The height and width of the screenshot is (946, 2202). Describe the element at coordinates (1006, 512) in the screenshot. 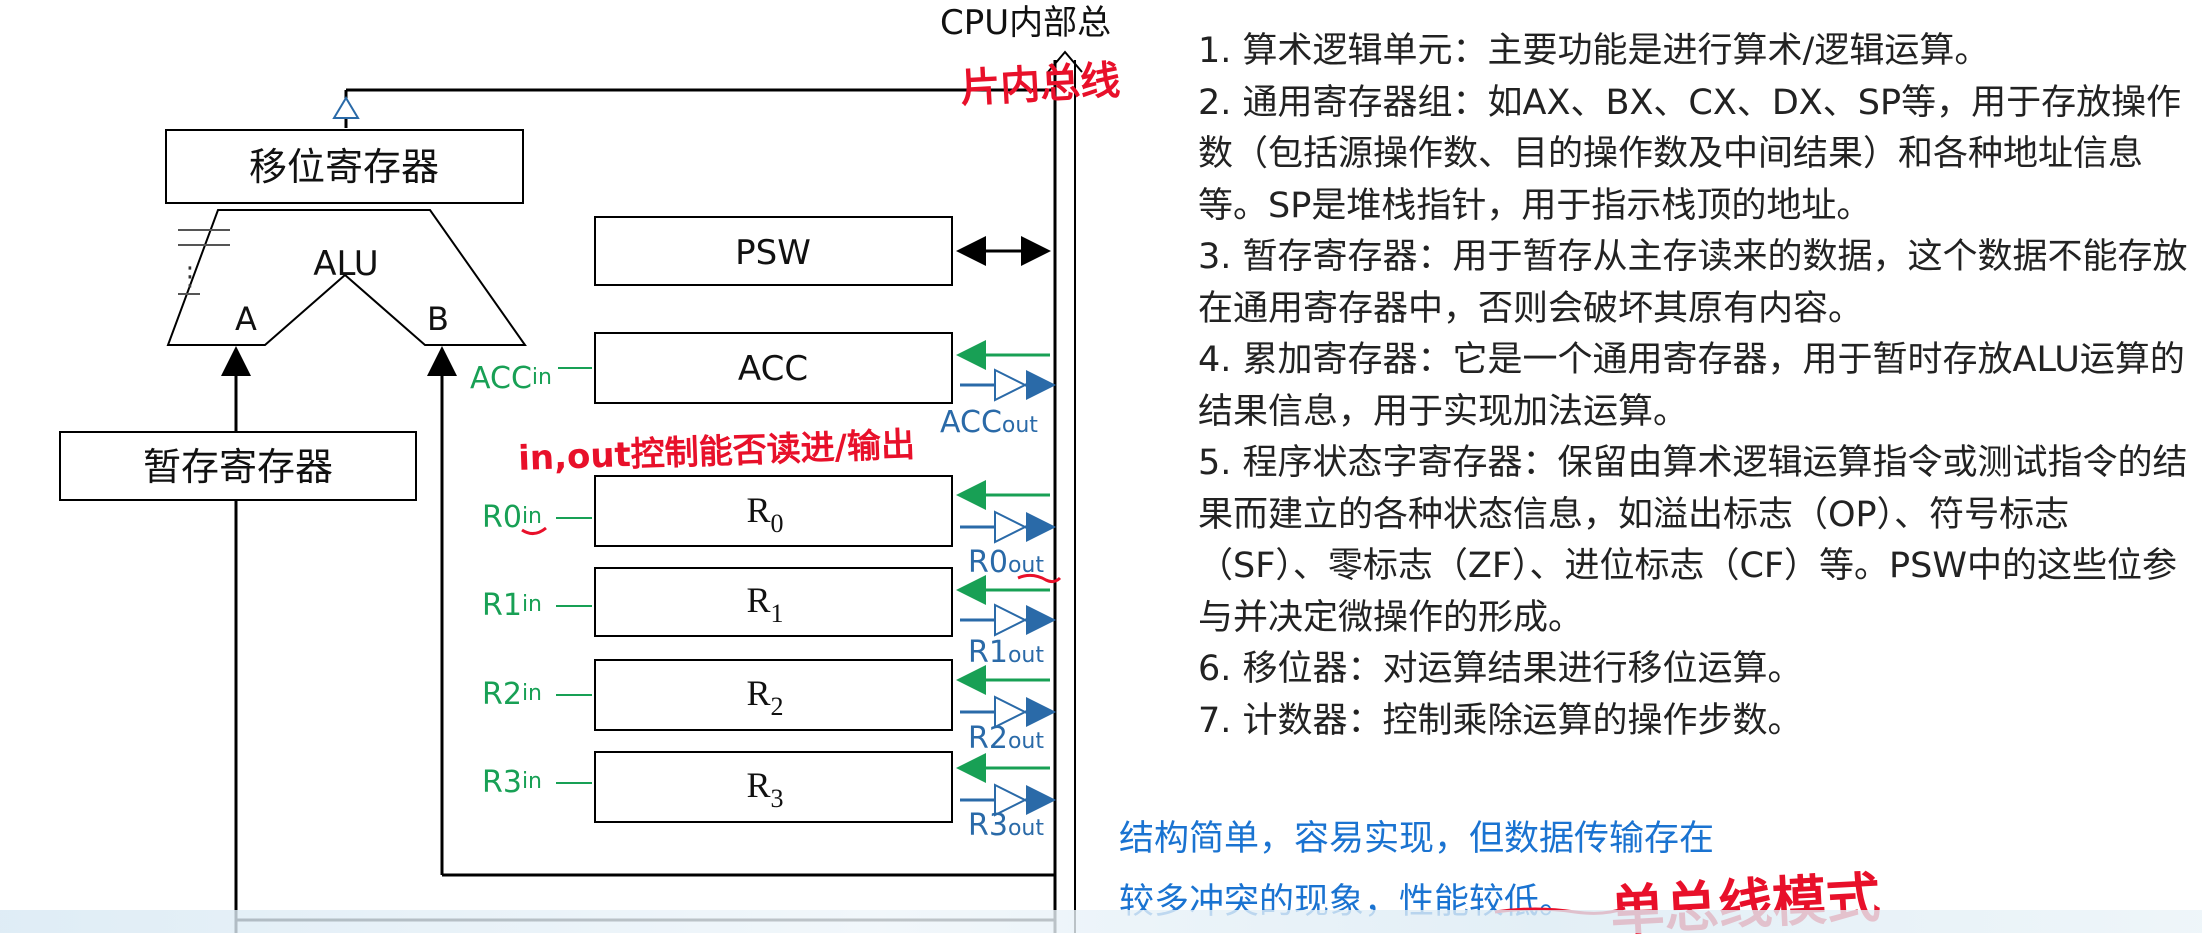

I see `r0-io-arrows` at that location.